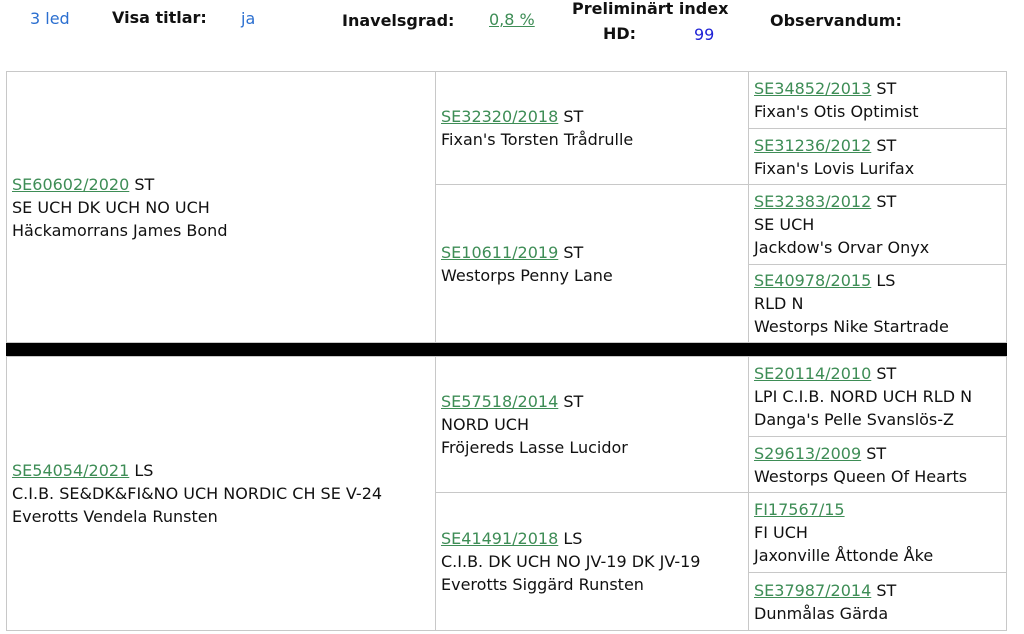  Describe the element at coordinates (877, 601) in the screenshot. I see `dam-dam-dam-cell: SE37987/2014 ST Dunmålas Gärda` at that location.